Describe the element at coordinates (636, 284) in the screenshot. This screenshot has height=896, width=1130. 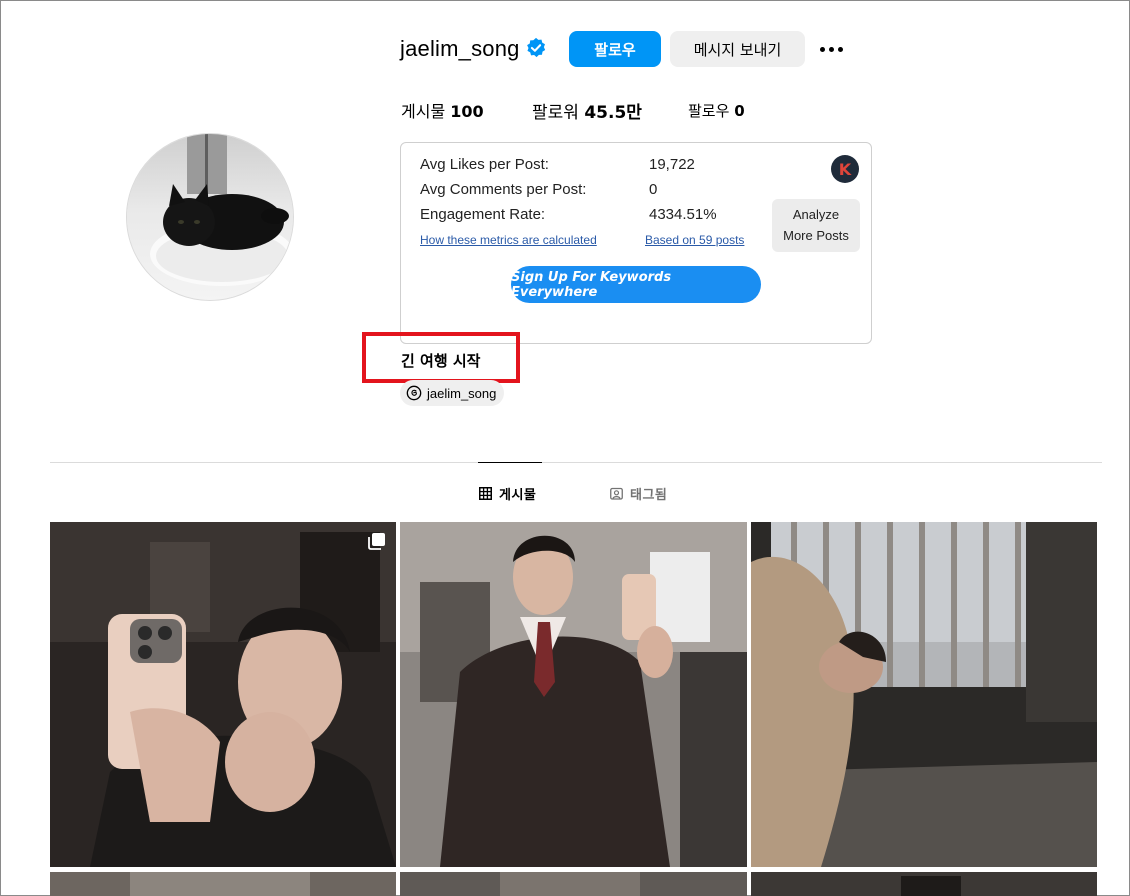
I see `sign-up-button: Sign Up For Keywords Everywhere` at that location.